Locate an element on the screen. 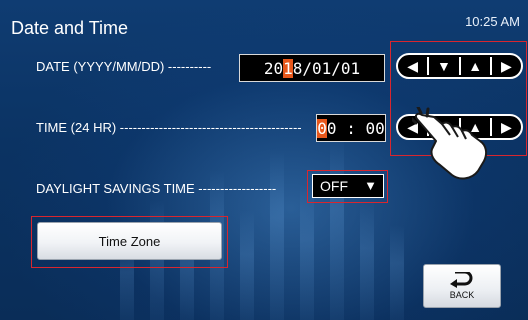 The height and width of the screenshot is (320, 528). date-down-button: ▼ is located at coordinates (443, 66).